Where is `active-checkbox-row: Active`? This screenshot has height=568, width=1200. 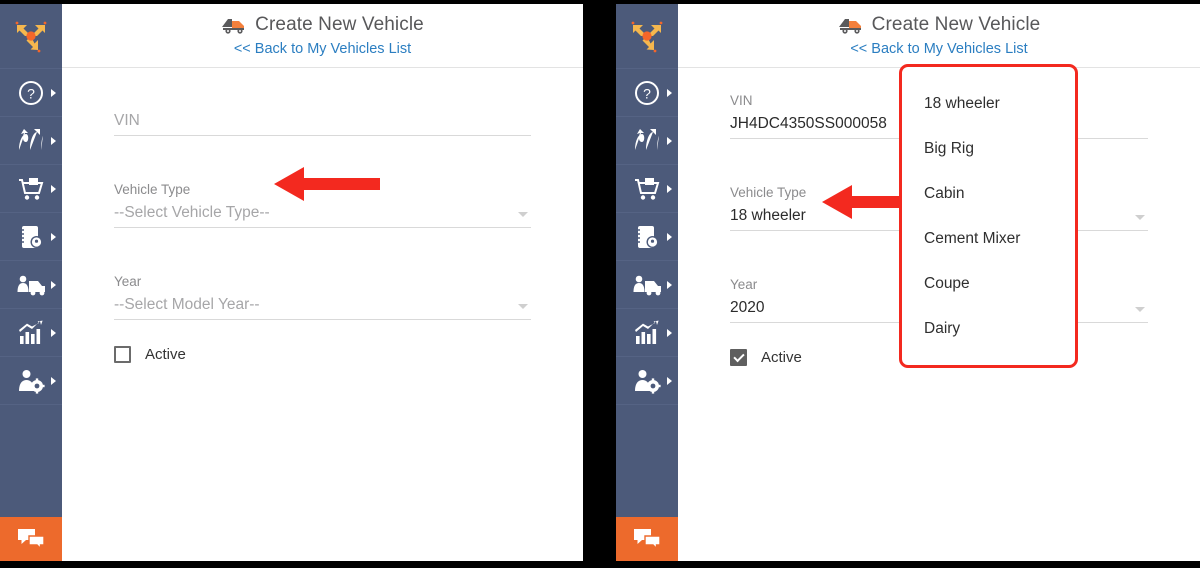 active-checkbox-row: Active is located at coordinates (322, 354).